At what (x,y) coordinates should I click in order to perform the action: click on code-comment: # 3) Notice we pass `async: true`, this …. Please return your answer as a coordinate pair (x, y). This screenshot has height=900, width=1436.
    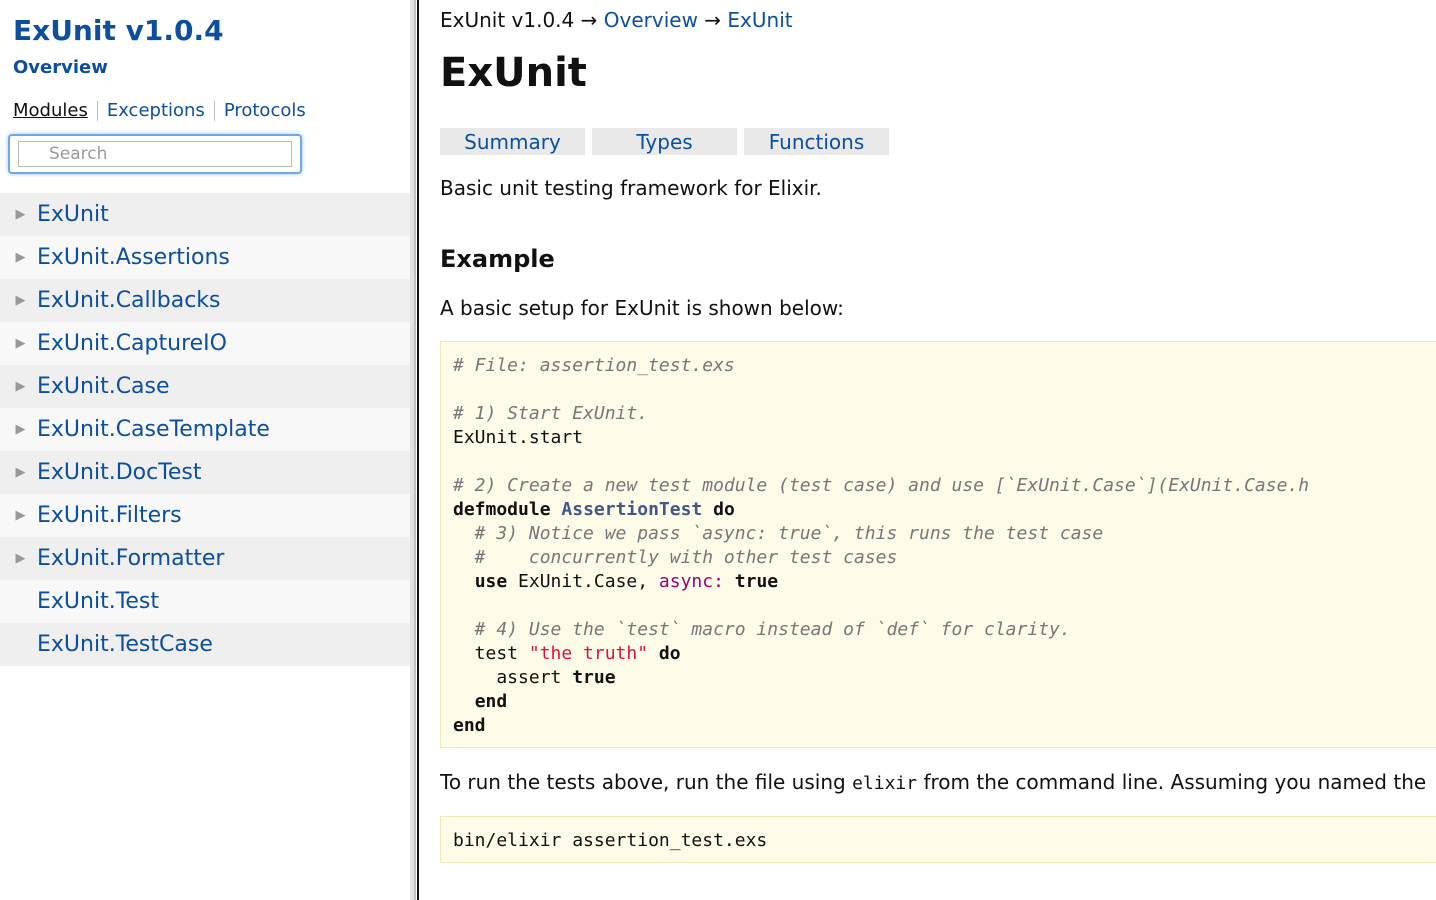
    Looking at the image, I should click on (778, 533).